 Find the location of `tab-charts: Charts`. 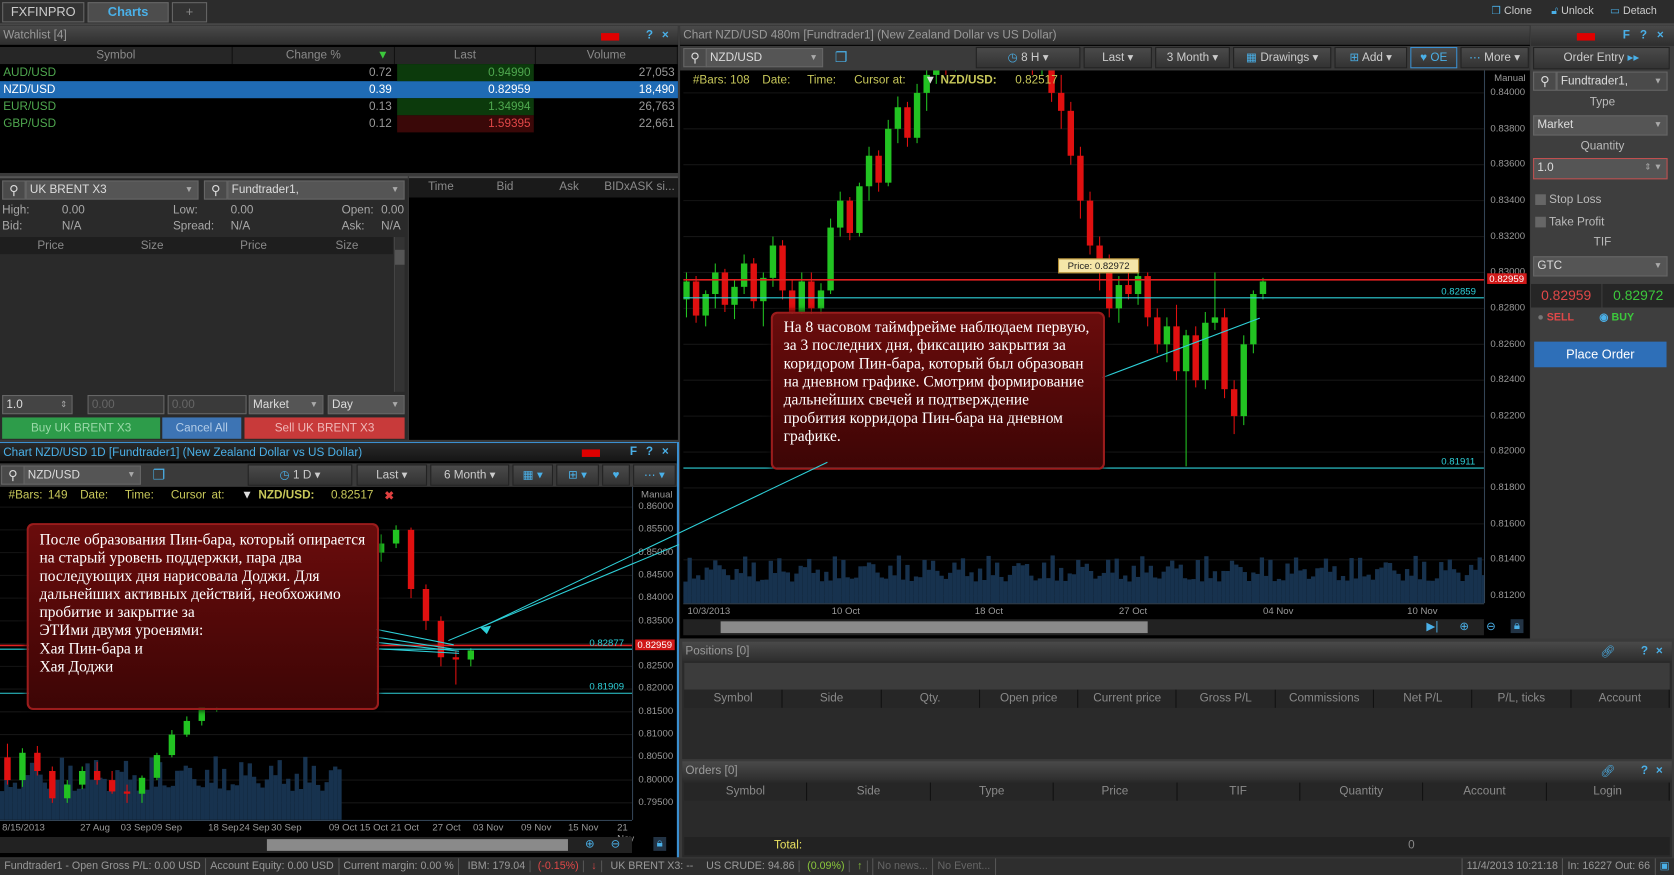

tab-charts: Charts is located at coordinates (128, 12).